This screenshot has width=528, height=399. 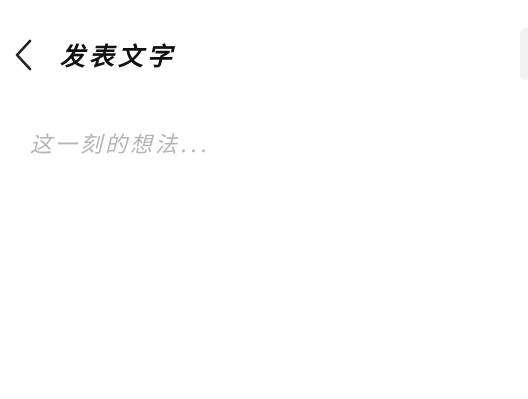 I want to click on chevron-left-icon, so click(x=23, y=55).